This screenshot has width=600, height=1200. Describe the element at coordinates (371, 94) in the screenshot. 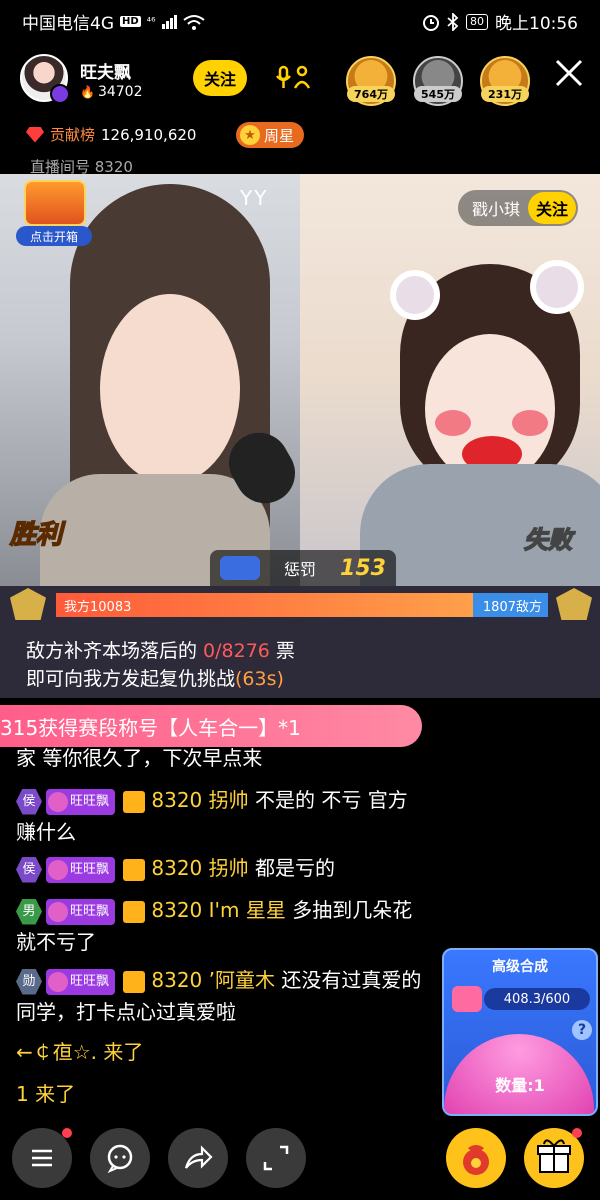

I see `top-viewer-count-1: 764万` at that location.